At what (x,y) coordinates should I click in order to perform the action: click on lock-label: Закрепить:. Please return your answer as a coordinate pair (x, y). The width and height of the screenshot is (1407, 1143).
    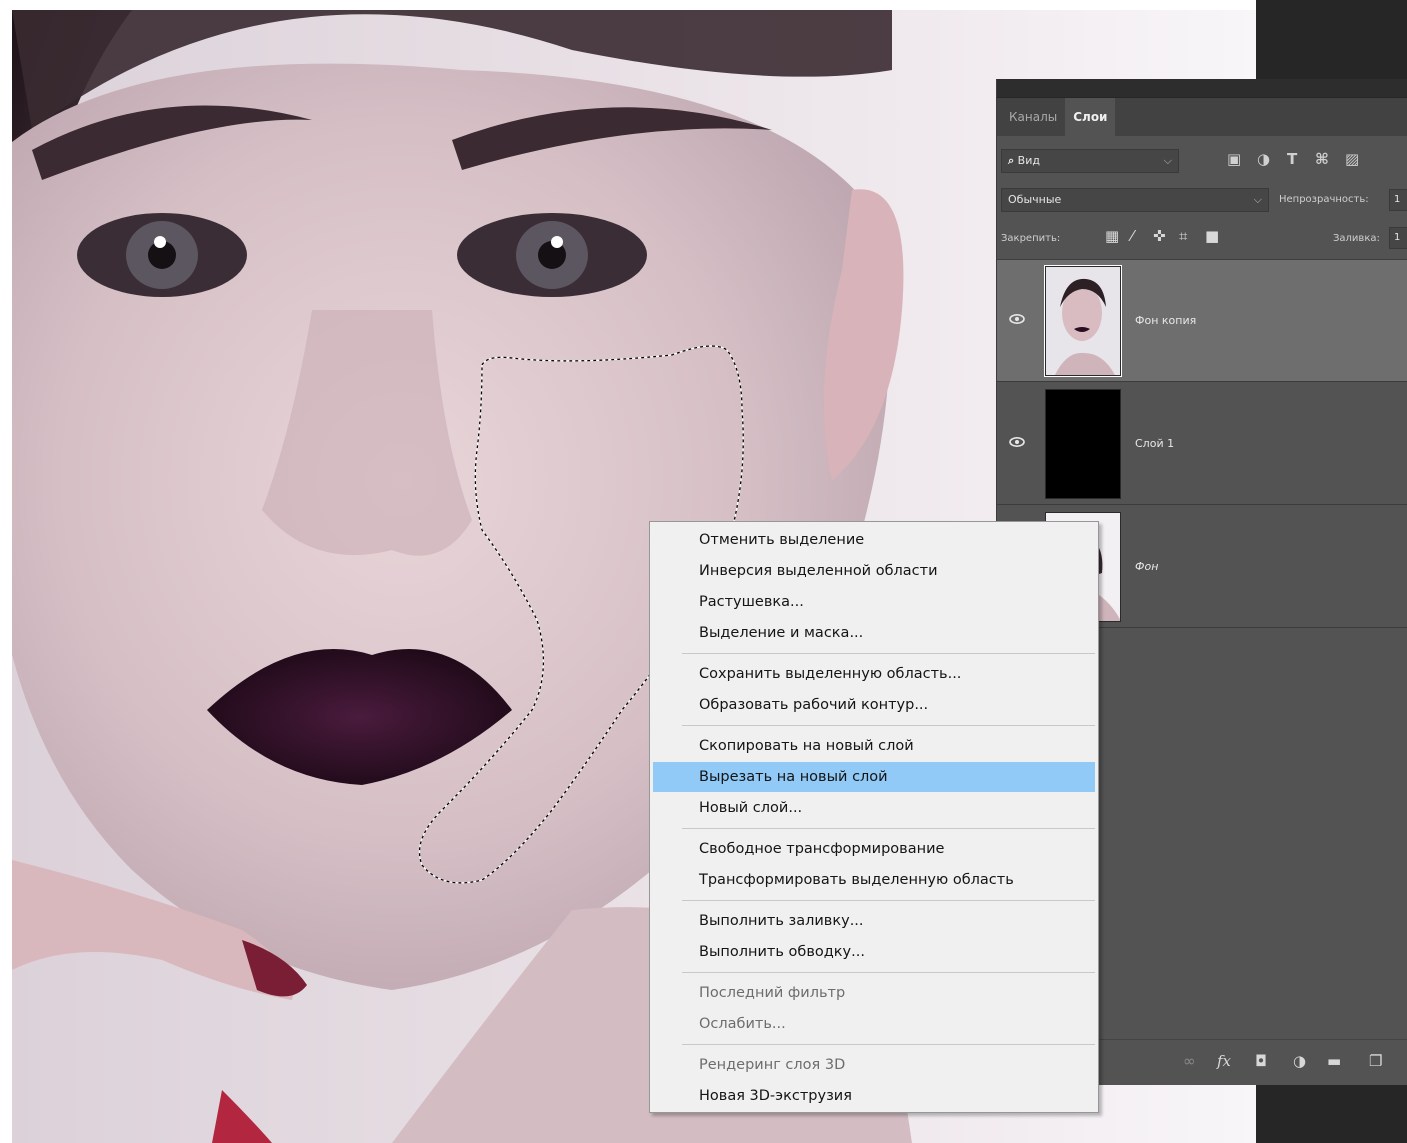
    Looking at the image, I should click on (1031, 238).